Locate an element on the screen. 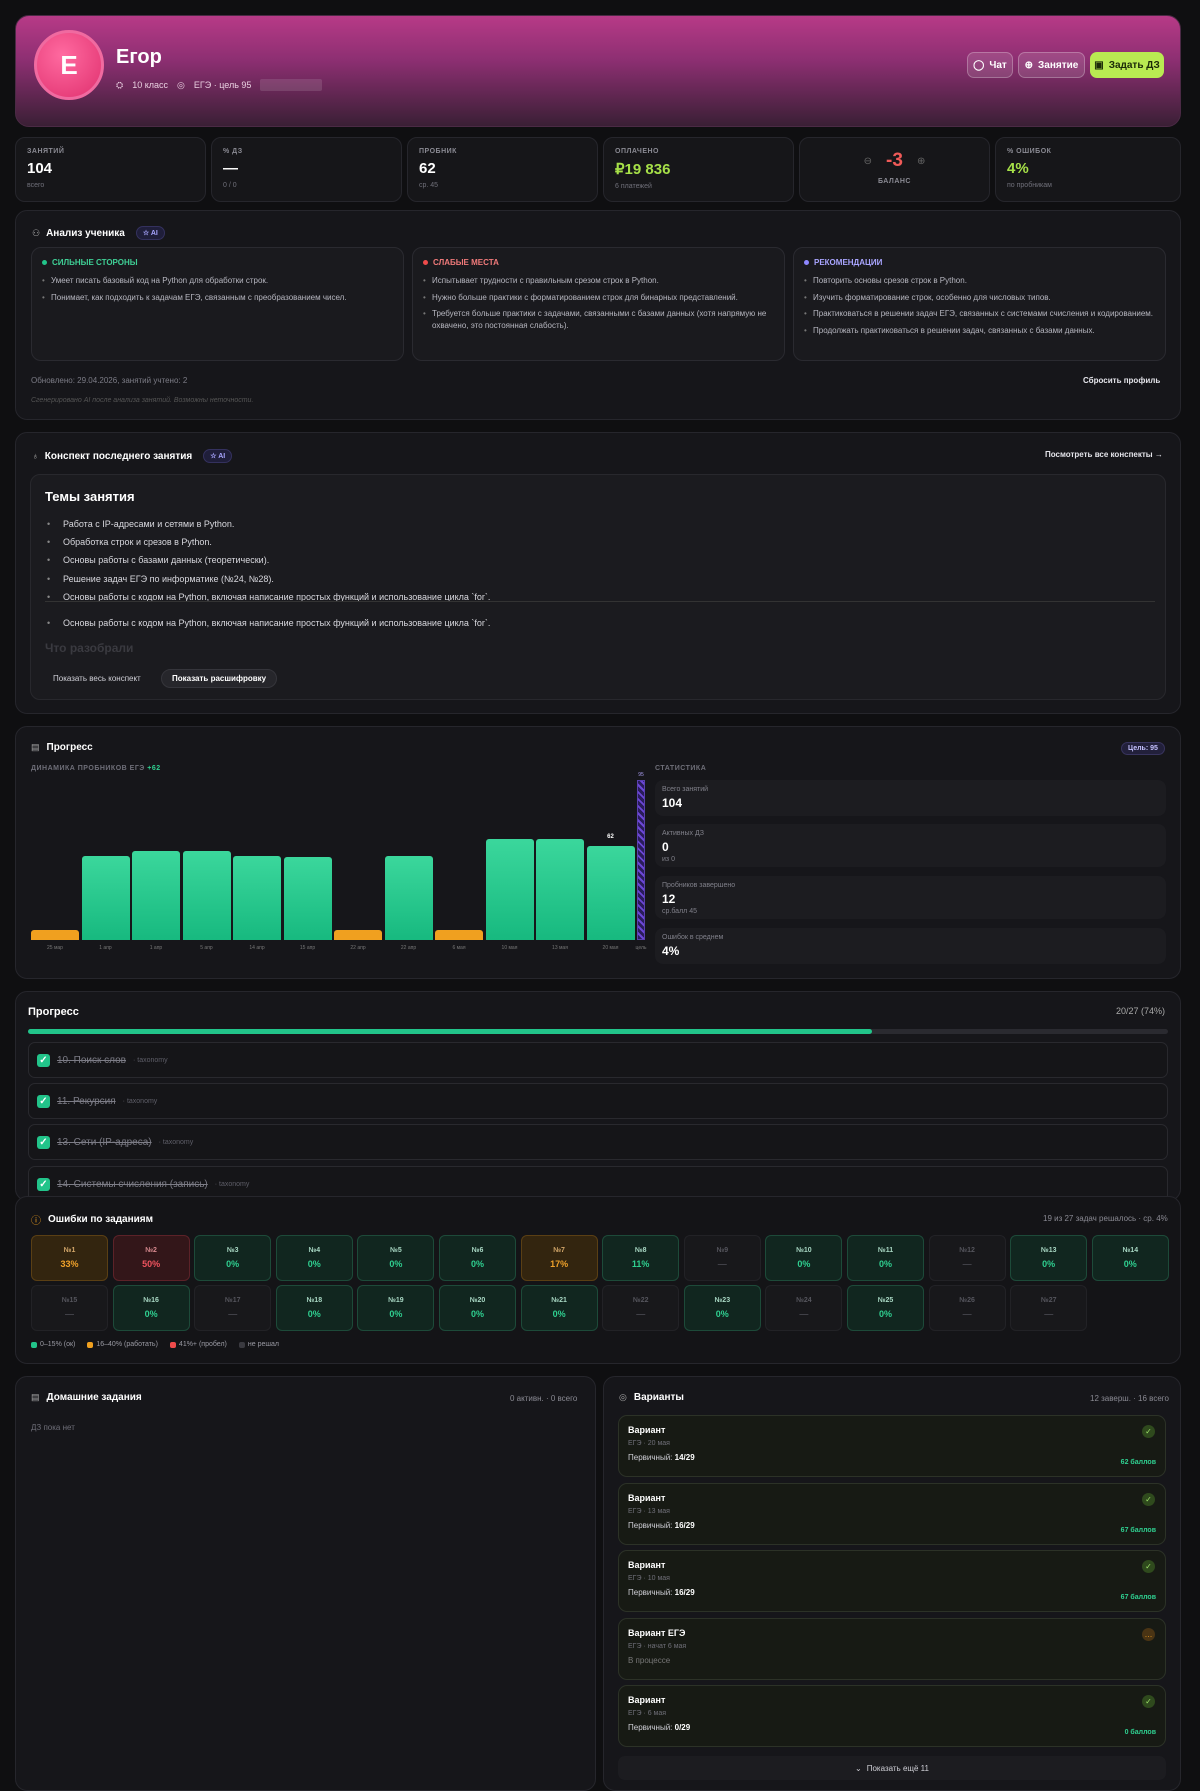 This screenshot has width=1200, height=1791. ai-badge: ☆ AI is located at coordinates (218, 456).